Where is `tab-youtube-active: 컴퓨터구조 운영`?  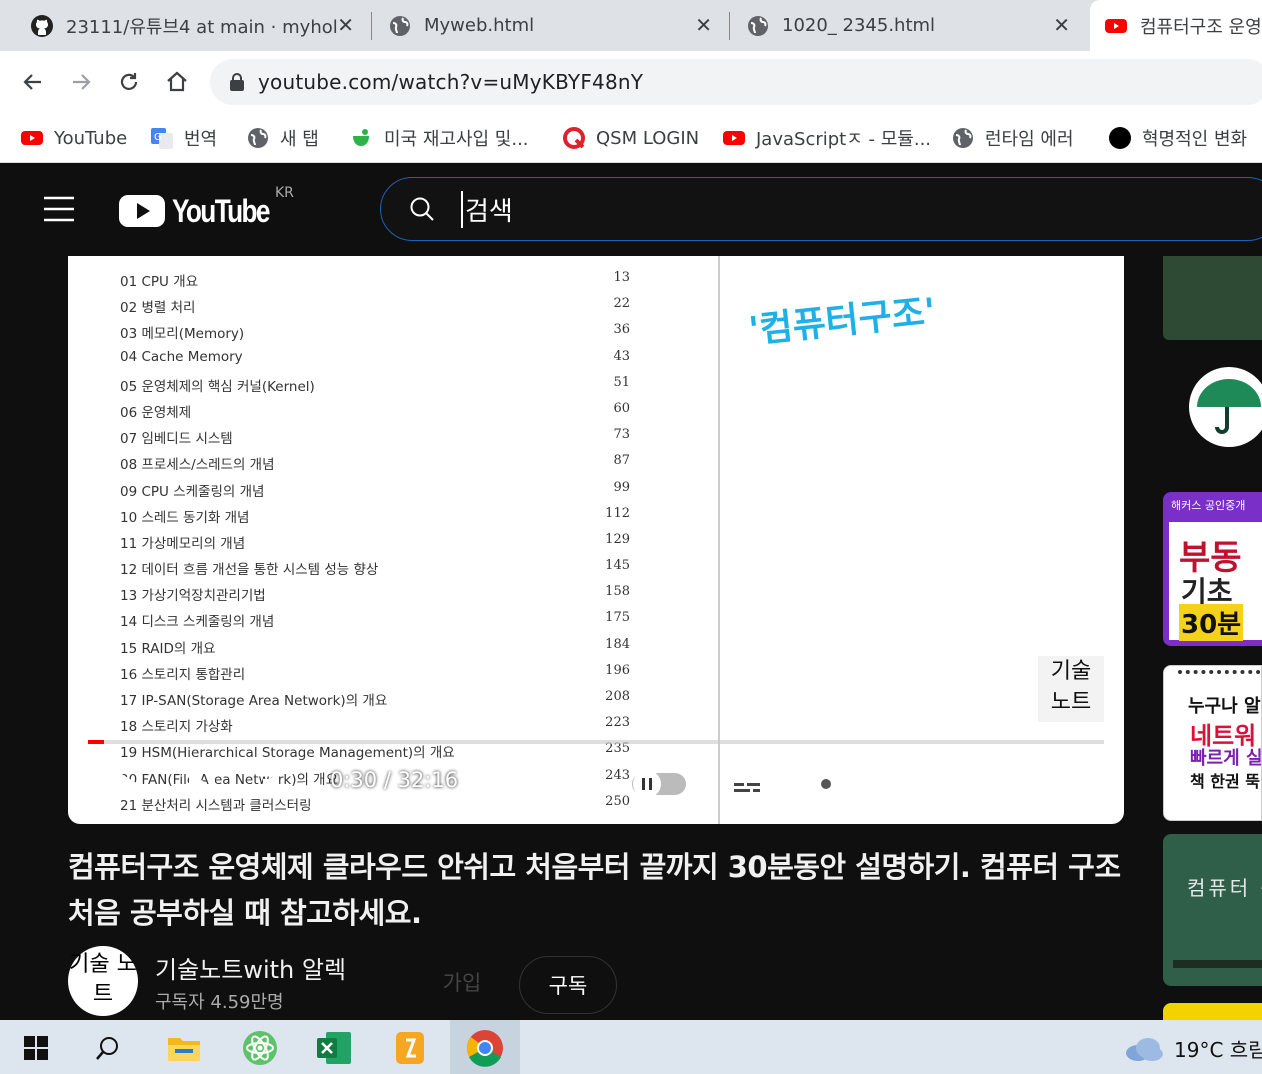 tab-youtube-active: 컴퓨터구조 운영 is located at coordinates (1176, 25).